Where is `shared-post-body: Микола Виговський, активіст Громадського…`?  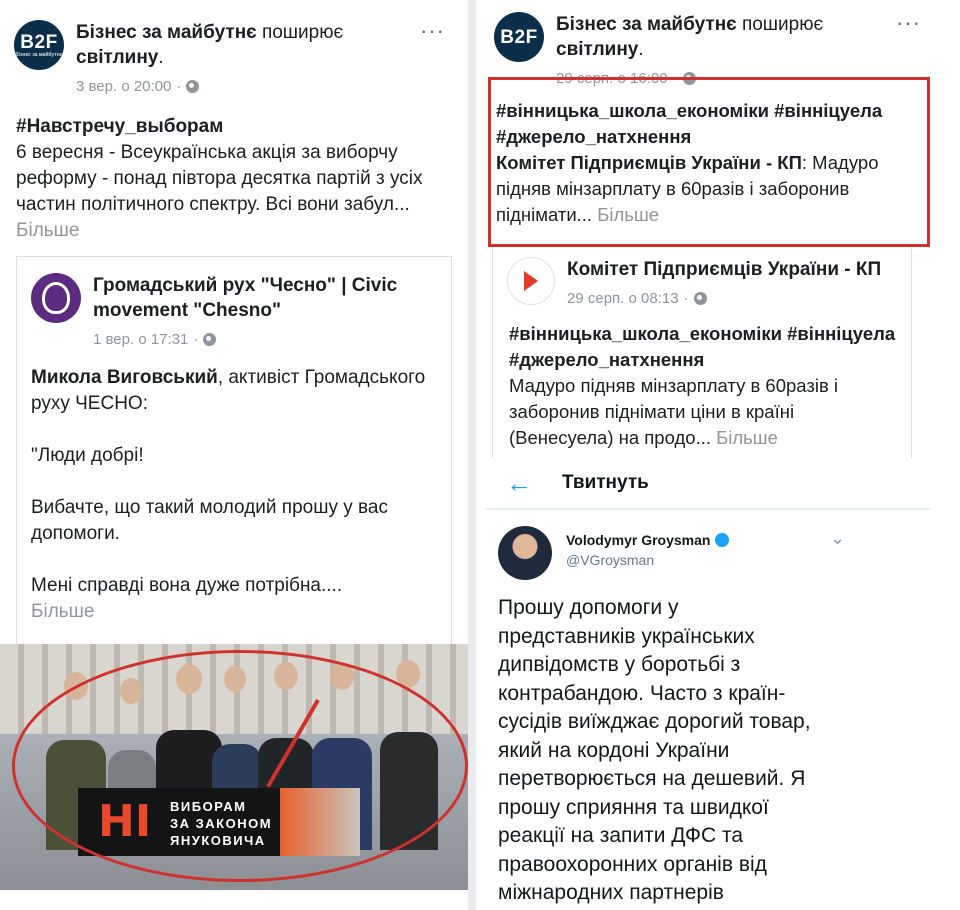 shared-post-body: Микола Виговський, активіст Громадського… is located at coordinates (236, 495).